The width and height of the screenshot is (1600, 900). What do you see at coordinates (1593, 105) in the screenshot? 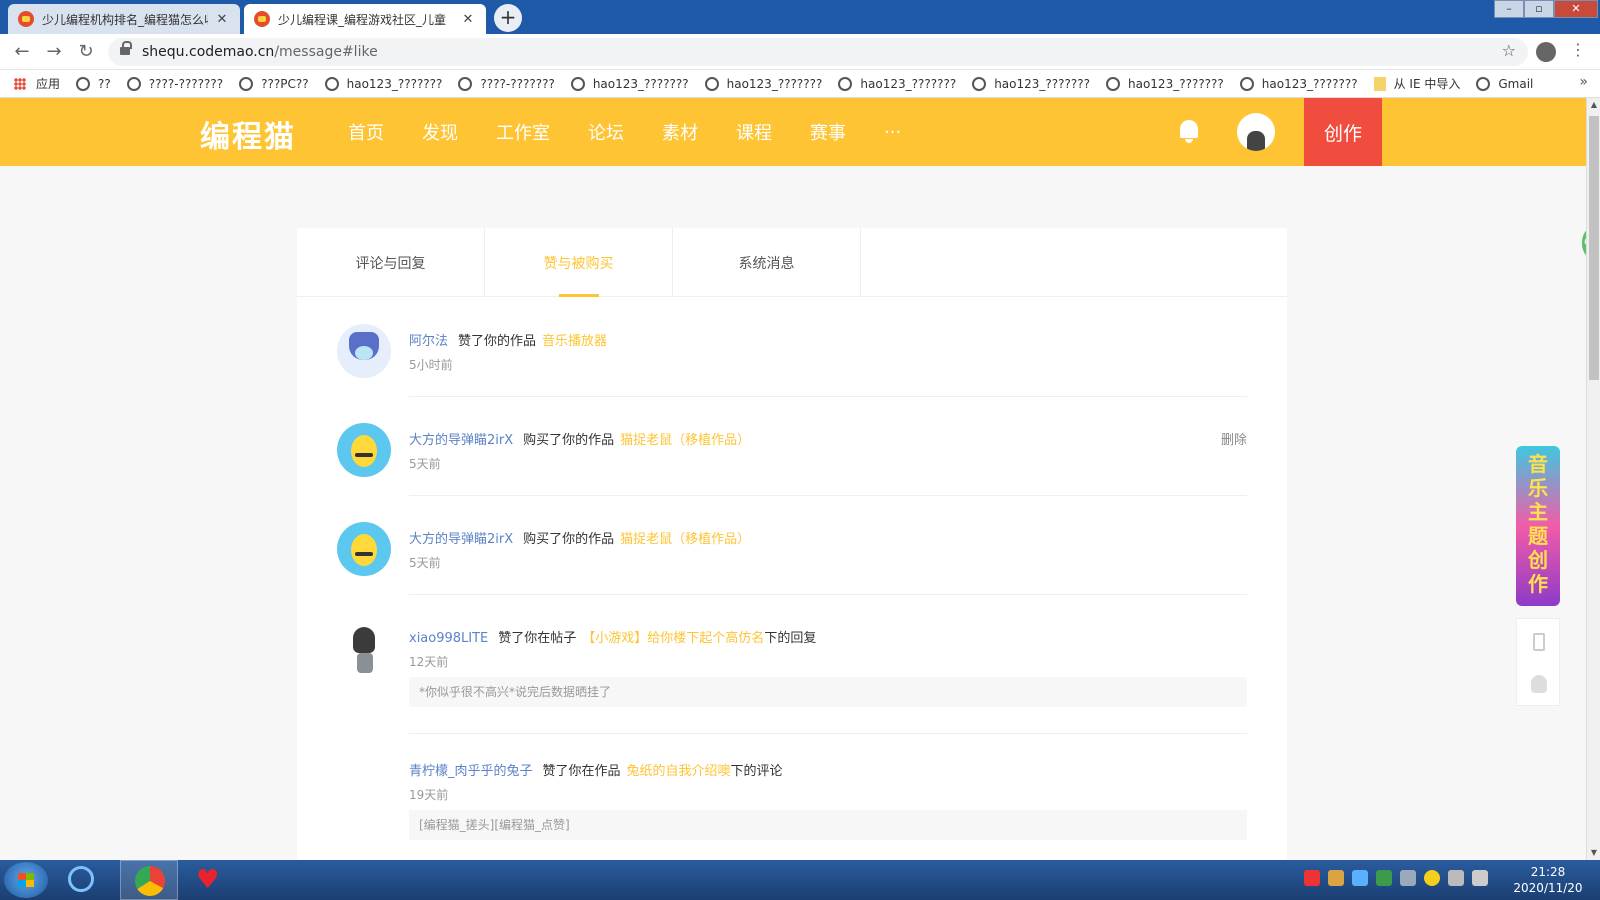
I see `scroll-up-icon: ▲` at bounding box center [1593, 105].